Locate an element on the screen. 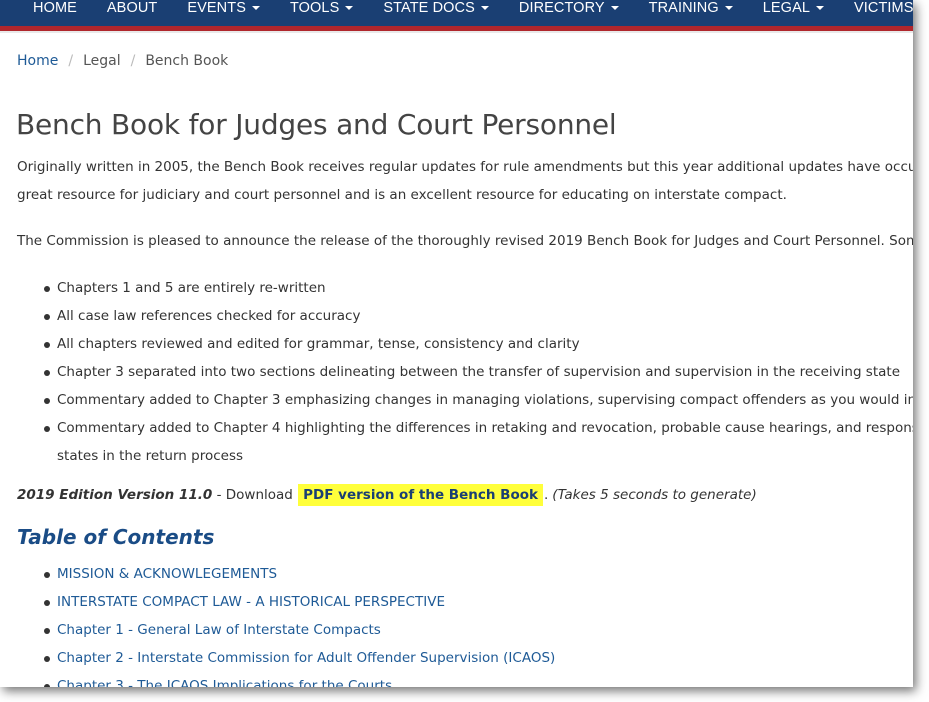  breadcrumb-legal: Legal is located at coordinates (102, 61).